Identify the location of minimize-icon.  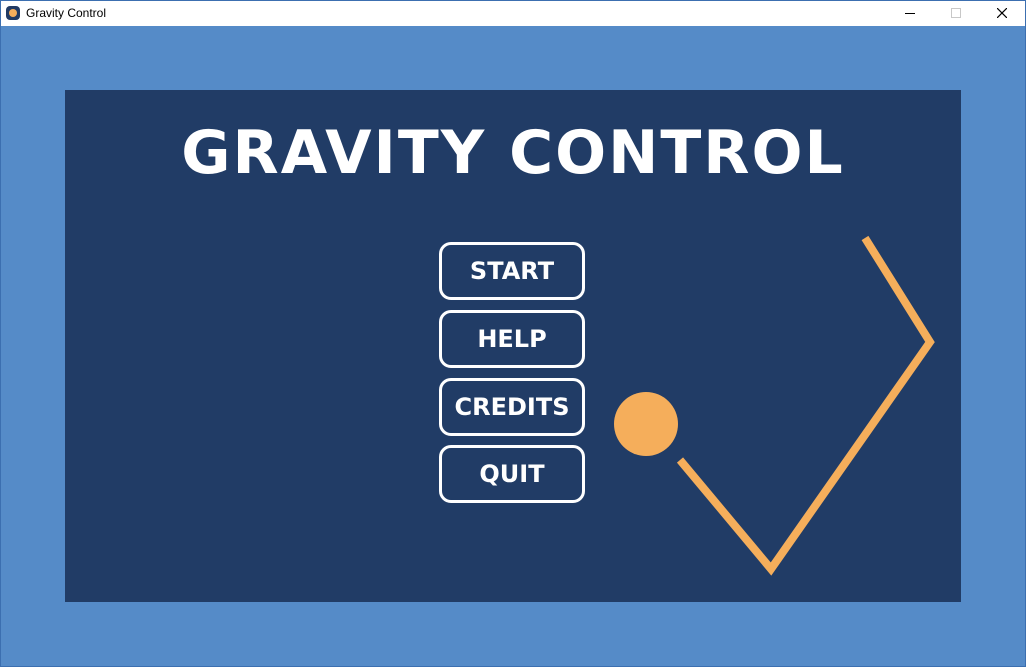
(910, 13).